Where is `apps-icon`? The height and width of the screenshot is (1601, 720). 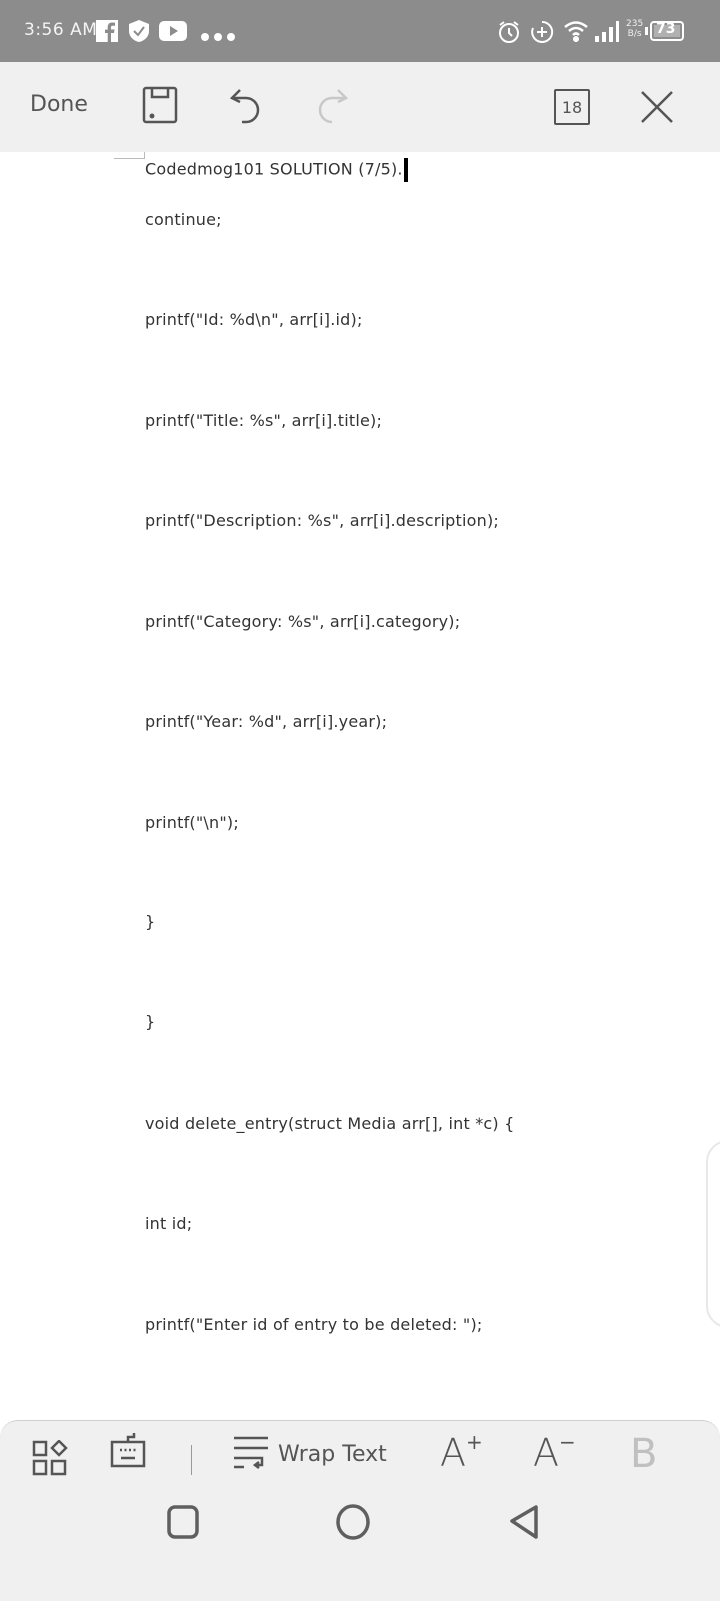
apps-icon is located at coordinates (50, 1459).